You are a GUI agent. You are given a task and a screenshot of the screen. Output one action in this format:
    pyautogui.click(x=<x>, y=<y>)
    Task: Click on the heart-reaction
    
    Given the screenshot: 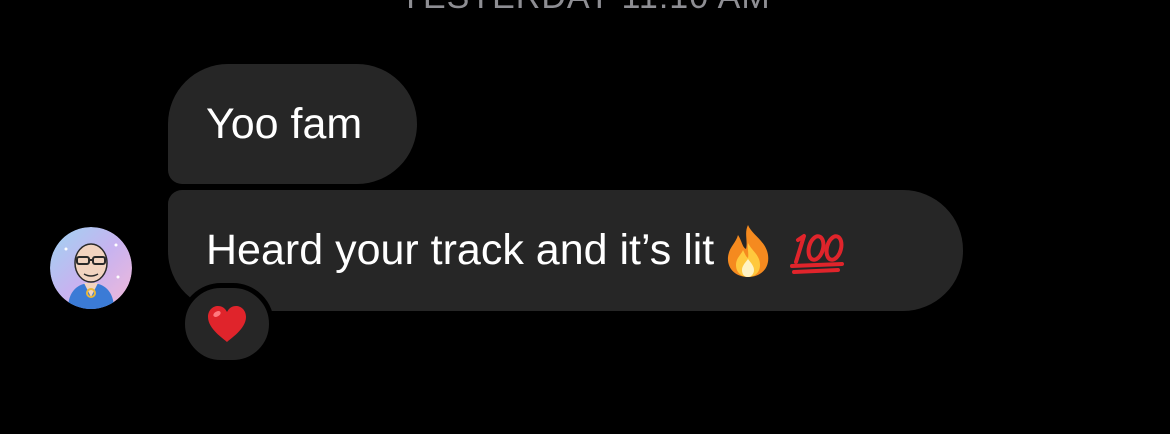 What is the action you would take?
    pyautogui.click(x=227, y=324)
    